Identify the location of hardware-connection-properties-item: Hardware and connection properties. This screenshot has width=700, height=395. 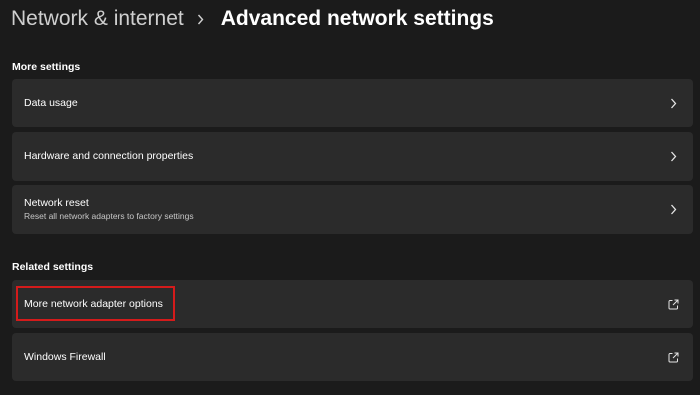
(352, 156).